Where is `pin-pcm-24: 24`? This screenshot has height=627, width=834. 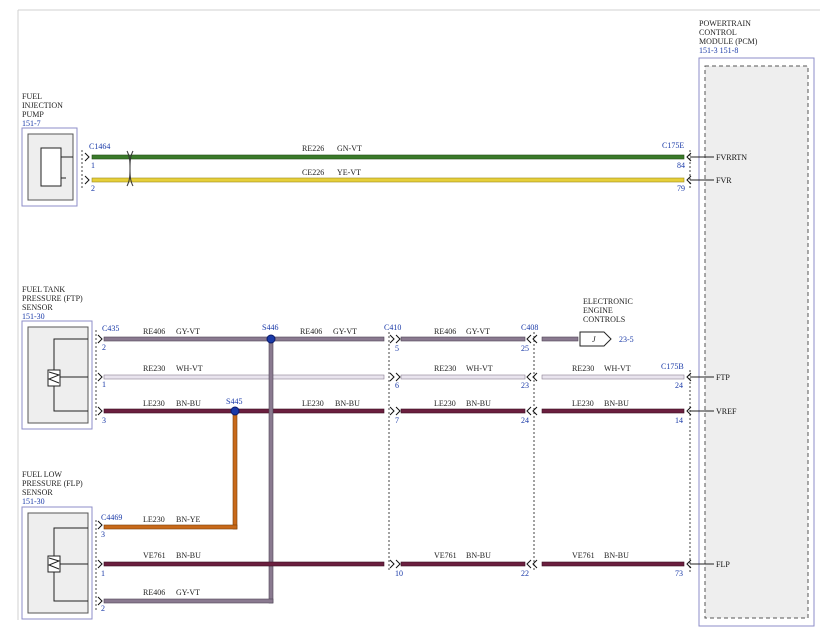
pin-pcm-24: 24 is located at coordinates (679, 385).